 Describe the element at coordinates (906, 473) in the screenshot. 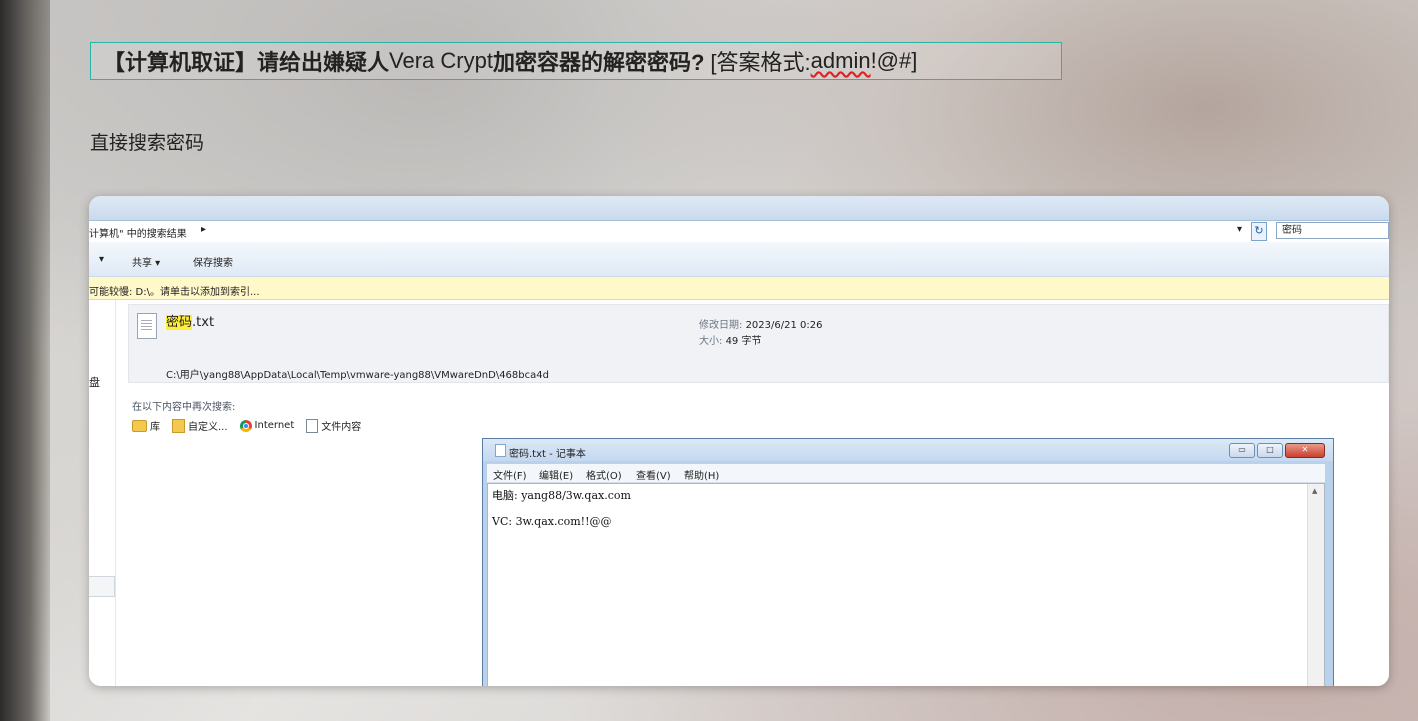

I see `notepad-menubar: 文件(F) 编辑(E) 格式(O) 查看(V) 帮助(H)` at that location.